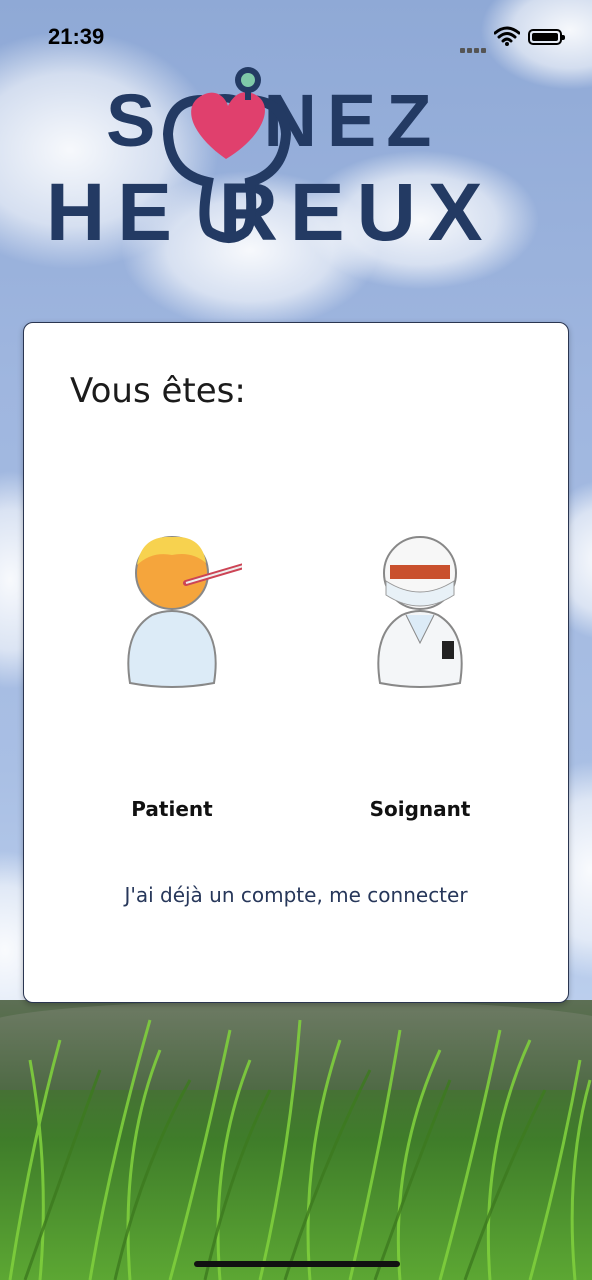 This screenshot has width=592, height=1280. What do you see at coordinates (420, 612) in the screenshot?
I see `caregiver-icon` at bounding box center [420, 612].